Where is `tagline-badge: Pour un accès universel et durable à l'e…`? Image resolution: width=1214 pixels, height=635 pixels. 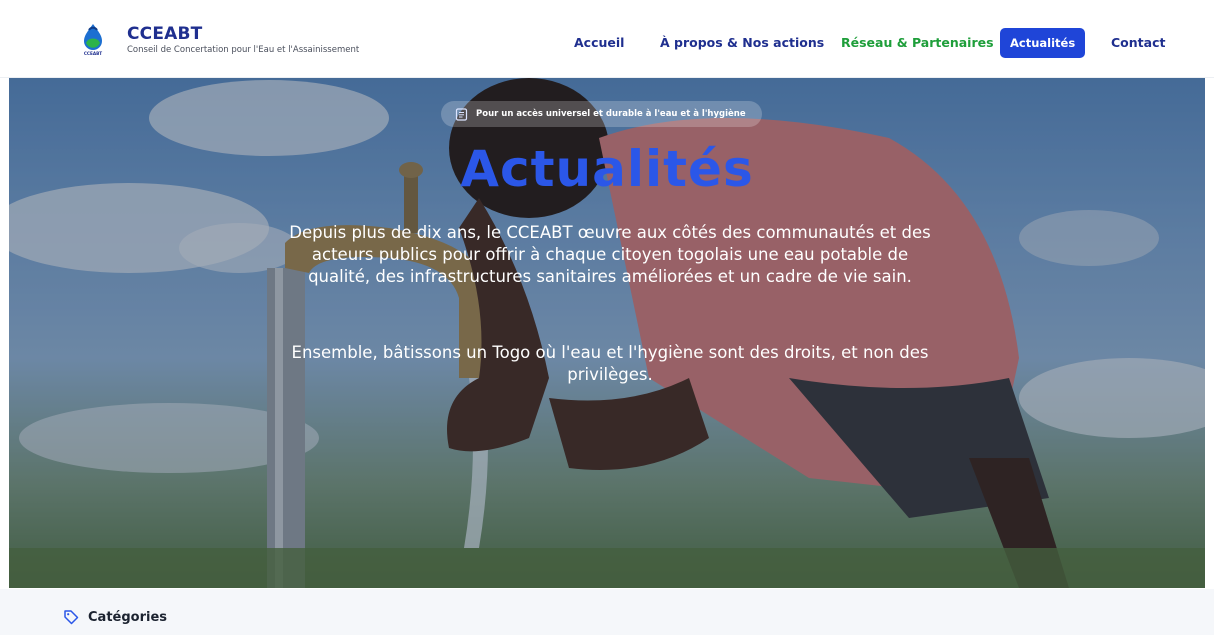 tagline-badge: Pour un accès universel et durable à l'e… is located at coordinates (601, 114).